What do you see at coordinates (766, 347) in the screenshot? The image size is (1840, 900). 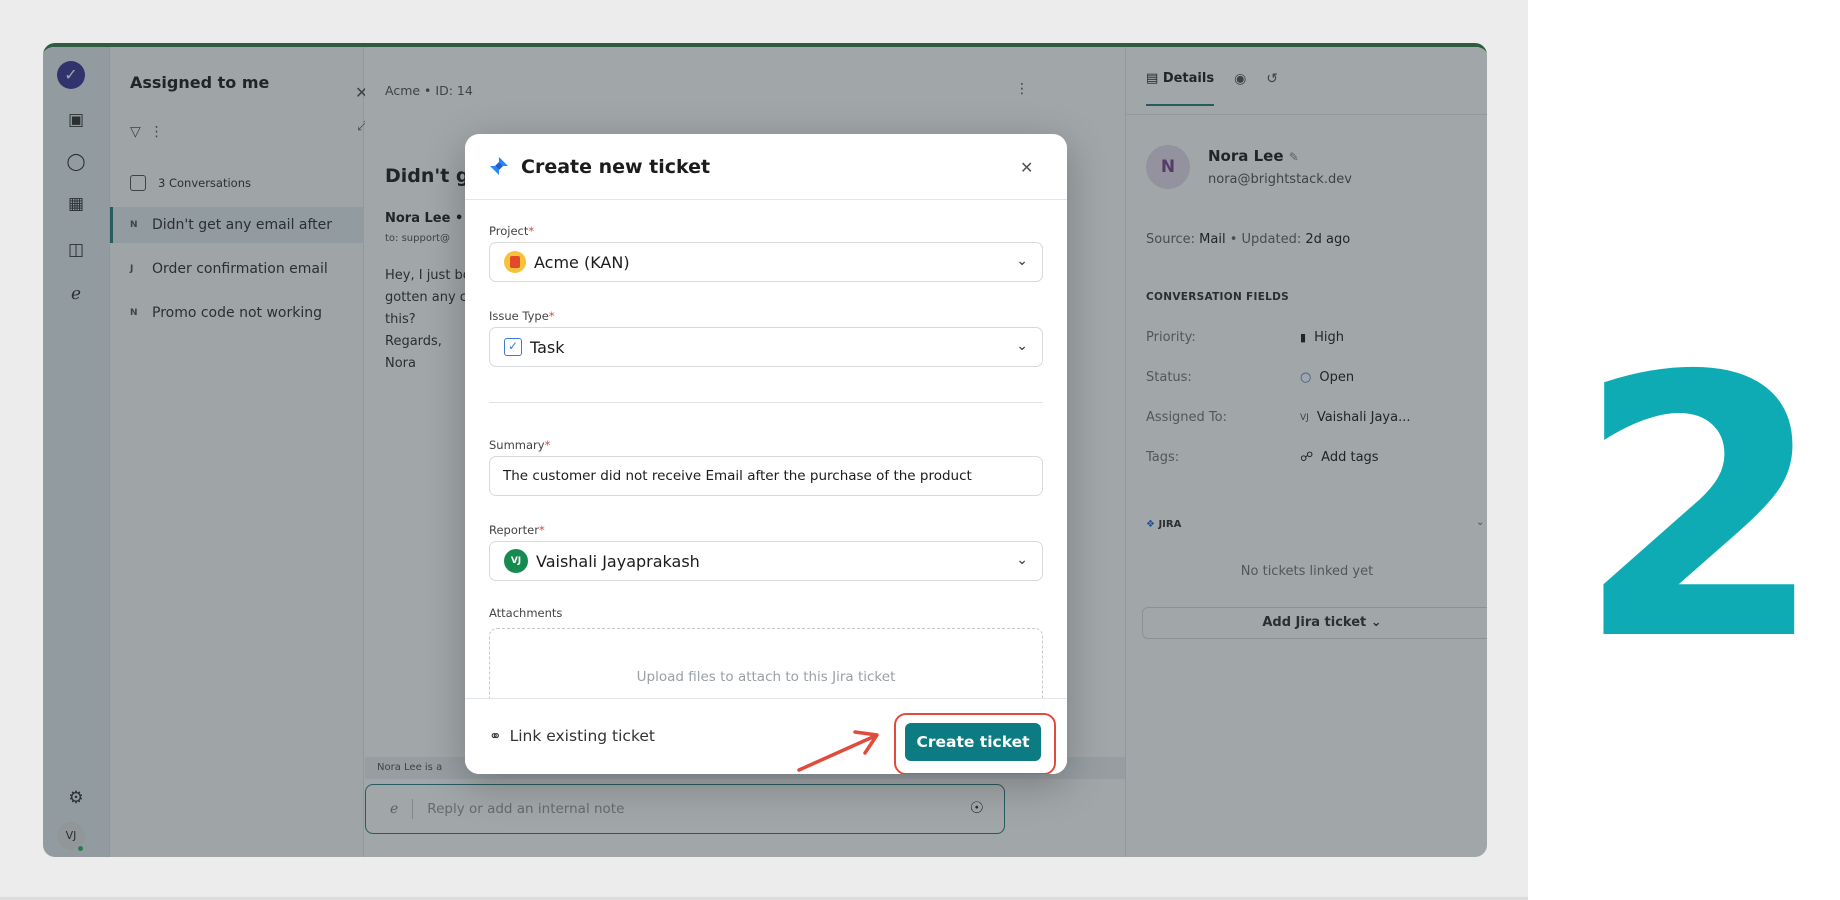 I see `issue-type-select: ✓ Task ⌄` at bounding box center [766, 347].